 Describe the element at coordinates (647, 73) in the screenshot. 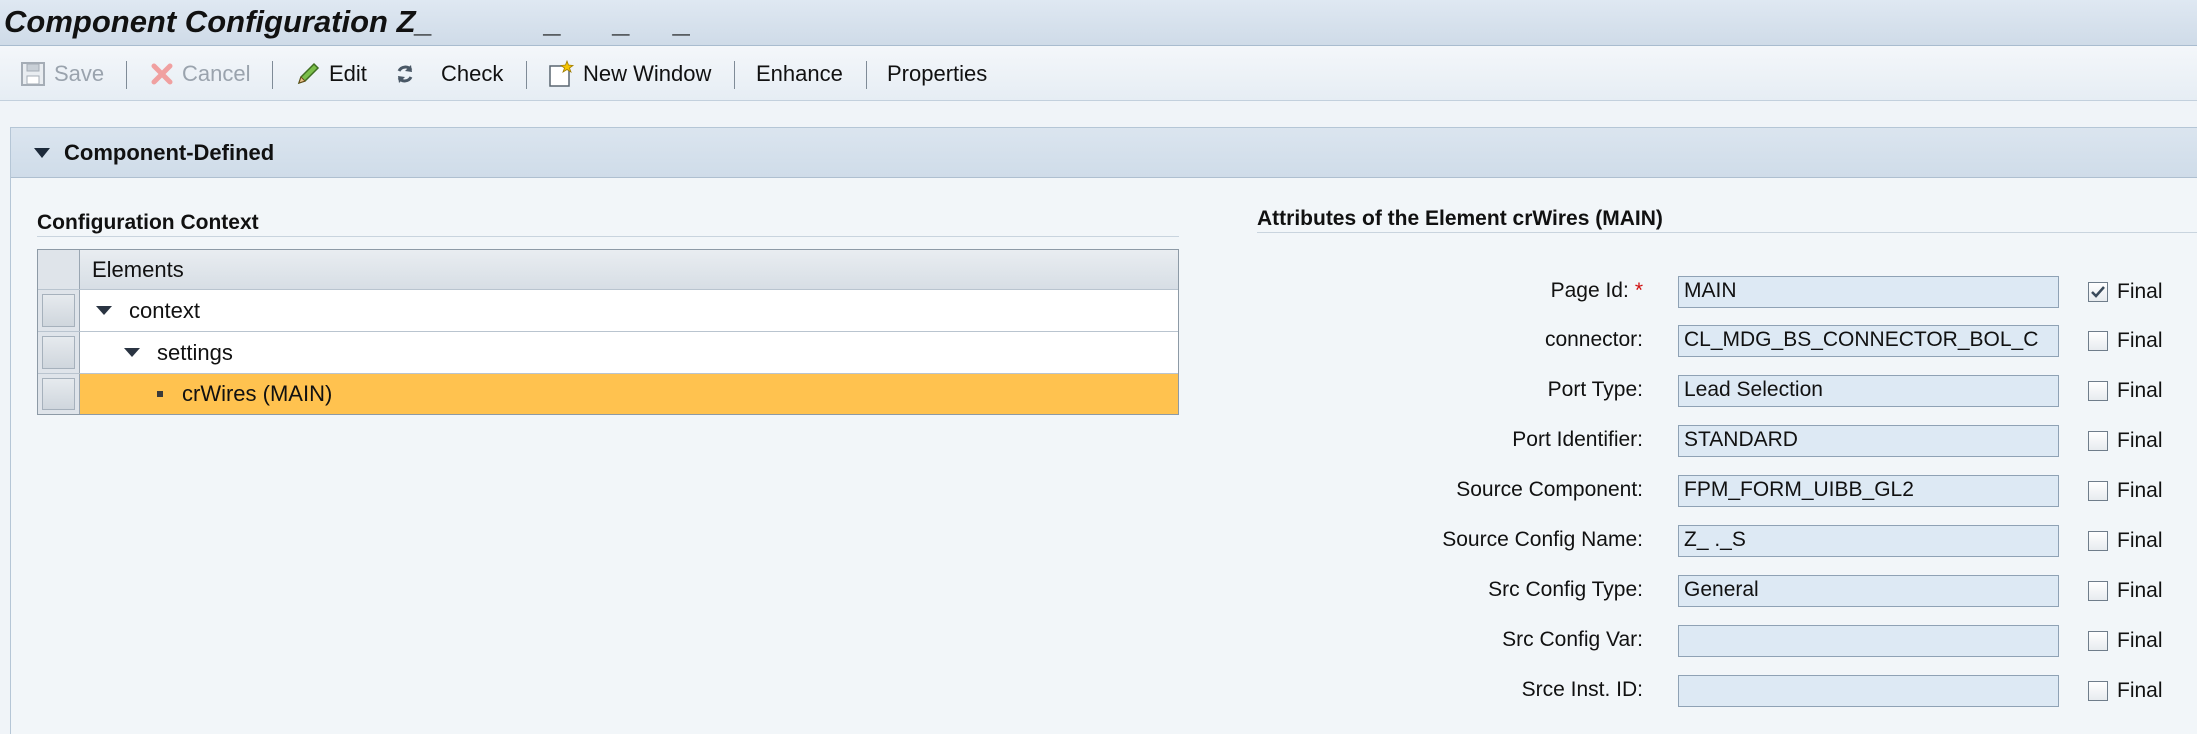

I see `new-window-label: New Window` at that location.